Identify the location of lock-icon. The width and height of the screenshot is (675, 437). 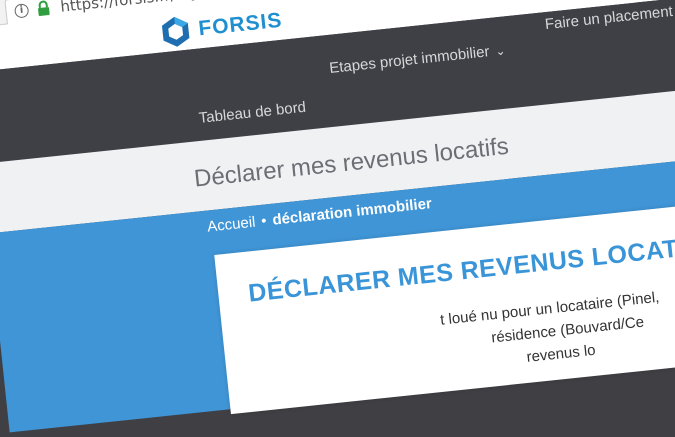
(44, 8).